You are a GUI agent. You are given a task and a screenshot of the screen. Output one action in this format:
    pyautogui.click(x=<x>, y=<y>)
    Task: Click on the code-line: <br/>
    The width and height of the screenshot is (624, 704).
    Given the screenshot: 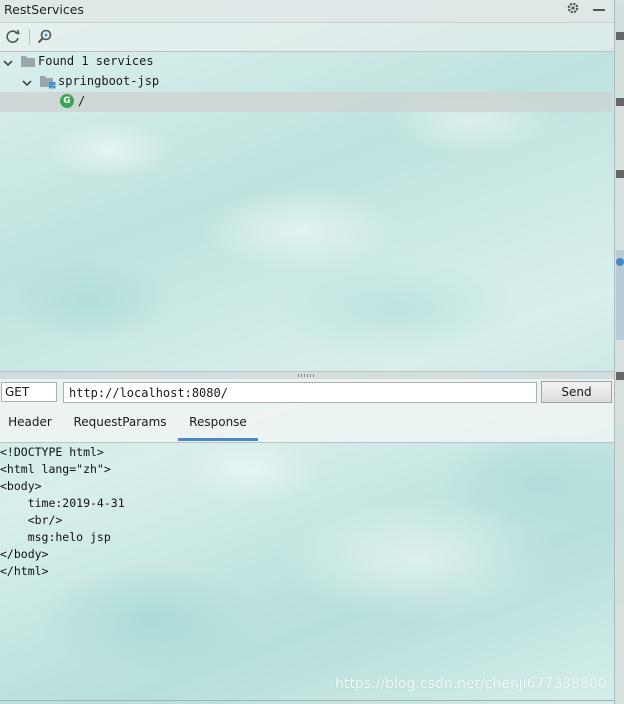 What is the action you would take?
    pyautogui.click(x=31, y=520)
    